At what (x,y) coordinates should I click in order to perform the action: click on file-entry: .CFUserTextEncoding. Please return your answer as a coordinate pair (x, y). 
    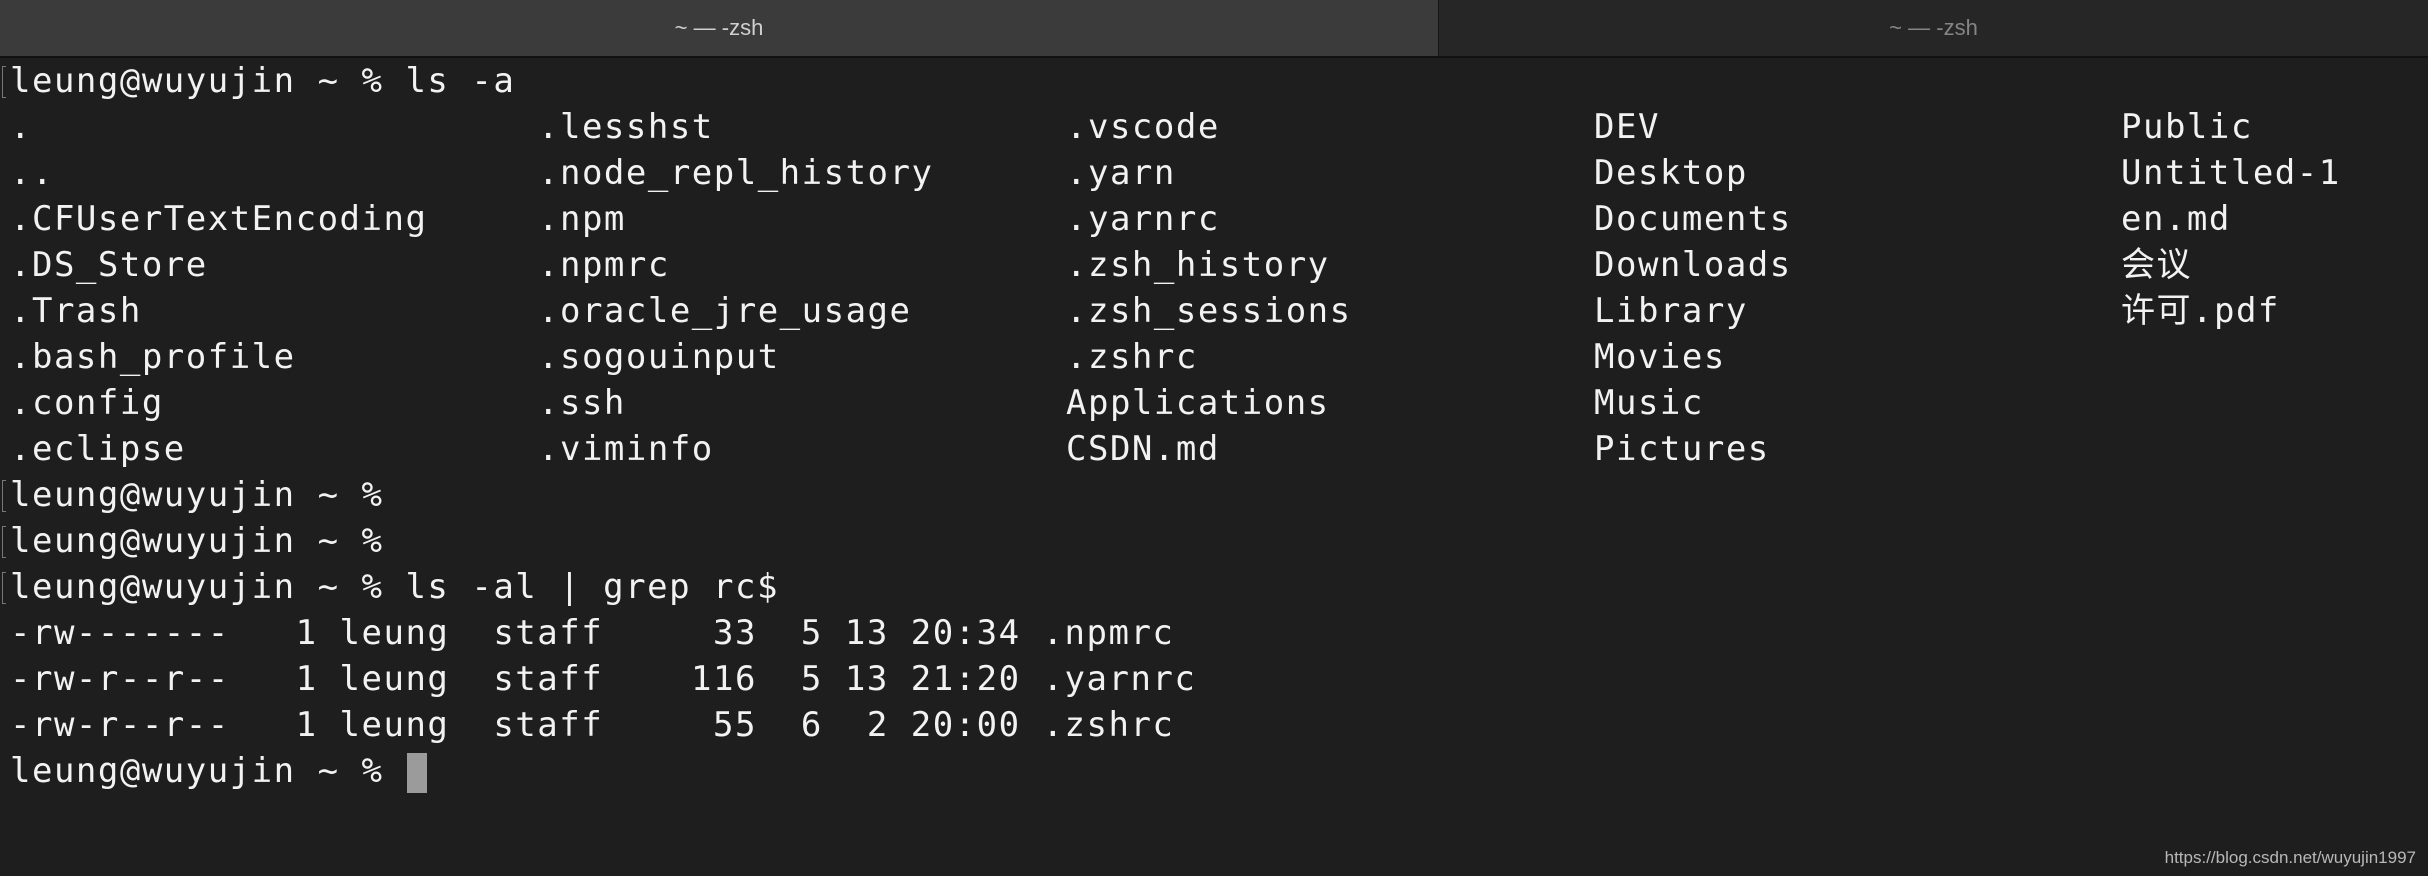
    Looking at the image, I should click on (219, 219).